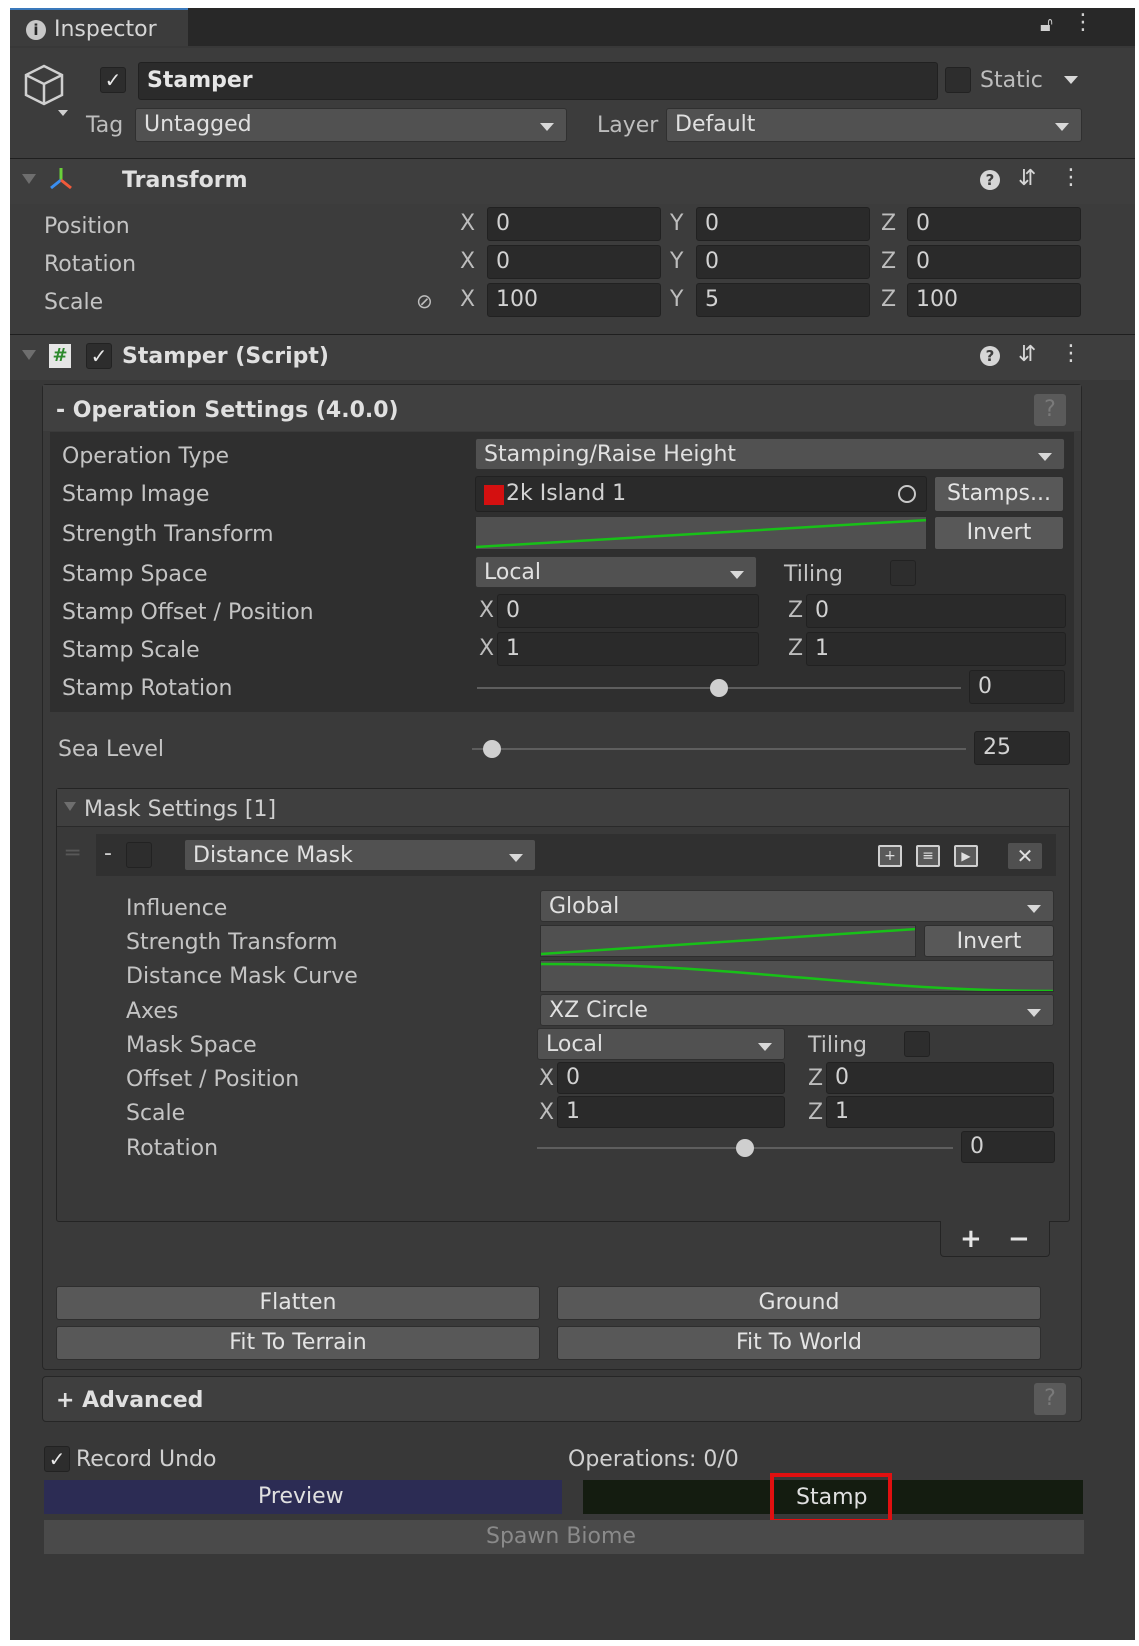 The width and height of the screenshot is (1139, 1646). What do you see at coordinates (936, 649) in the screenshot?
I see `stamp-scale-z-field: 1` at bounding box center [936, 649].